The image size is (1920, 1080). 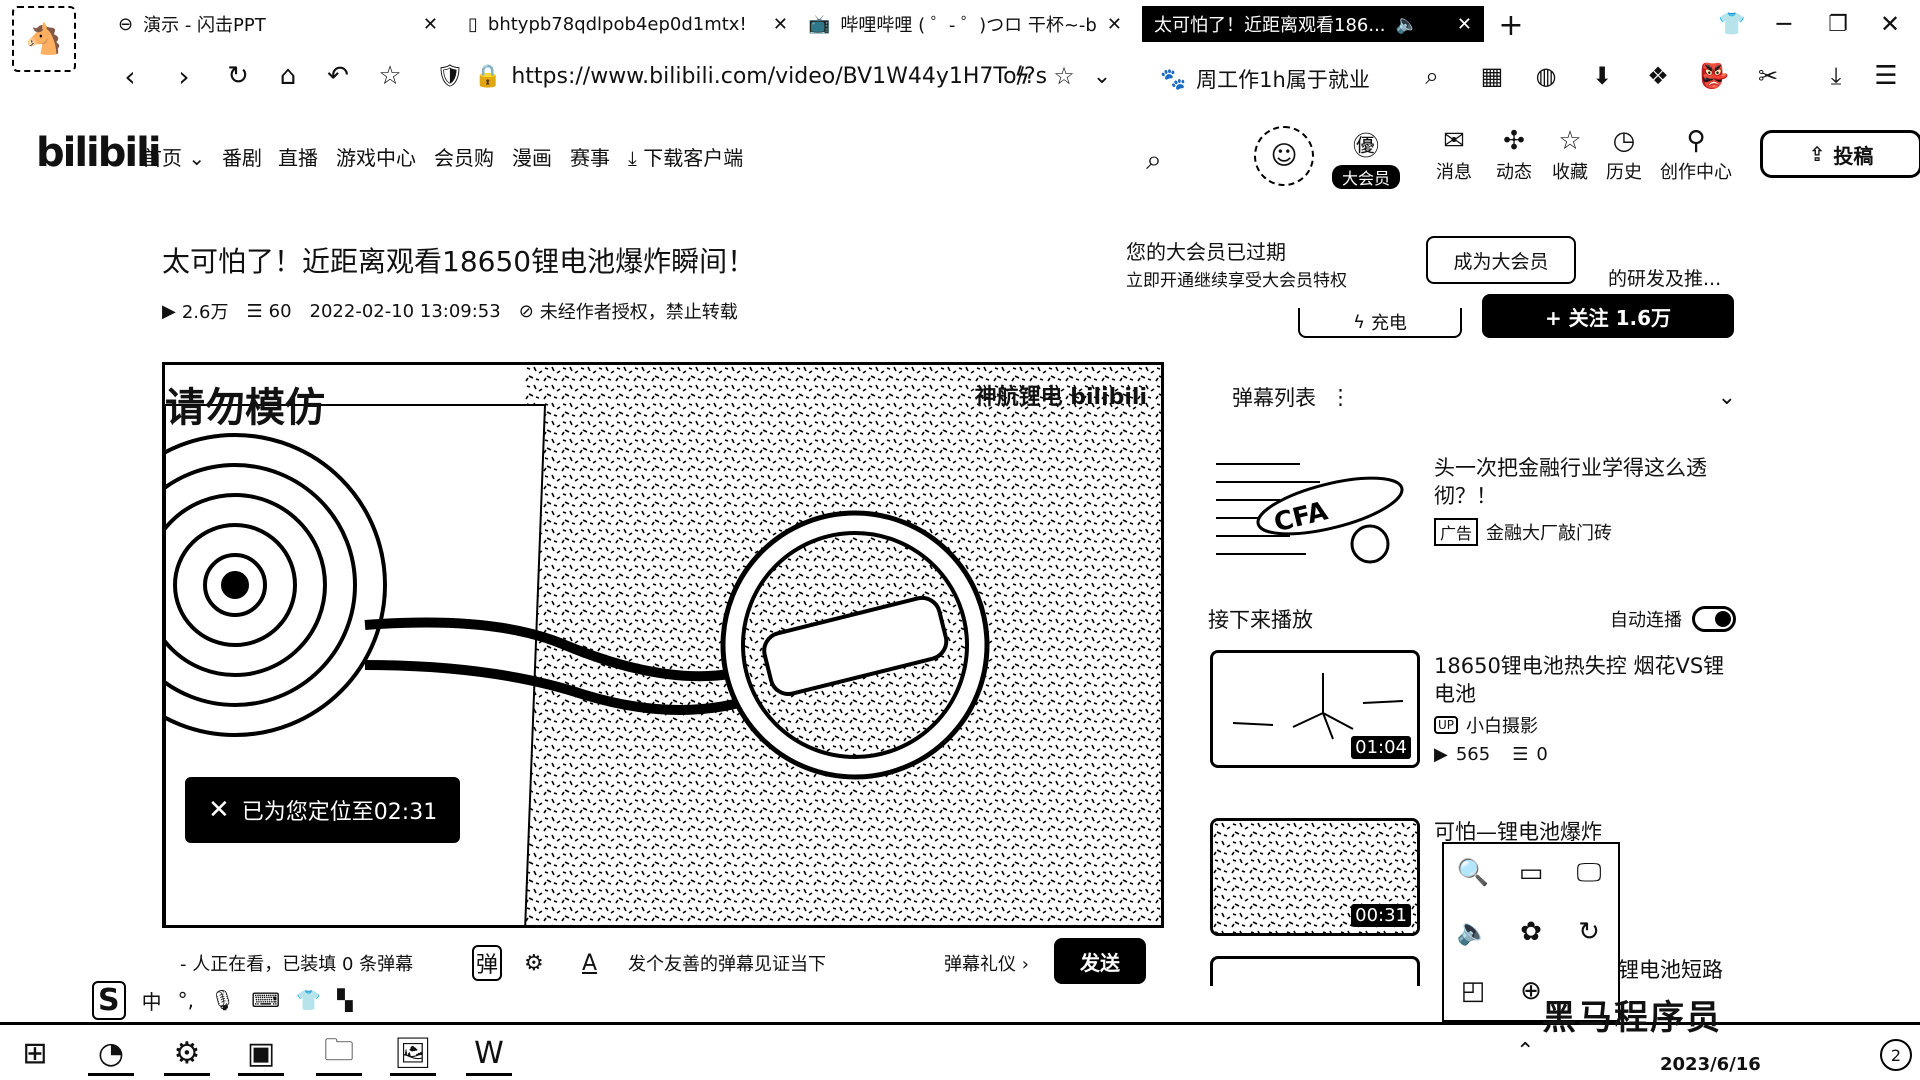 What do you see at coordinates (1838, 24) in the screenshot?
I see `restore-icon: ❐` at bounding box center [1838, 24].